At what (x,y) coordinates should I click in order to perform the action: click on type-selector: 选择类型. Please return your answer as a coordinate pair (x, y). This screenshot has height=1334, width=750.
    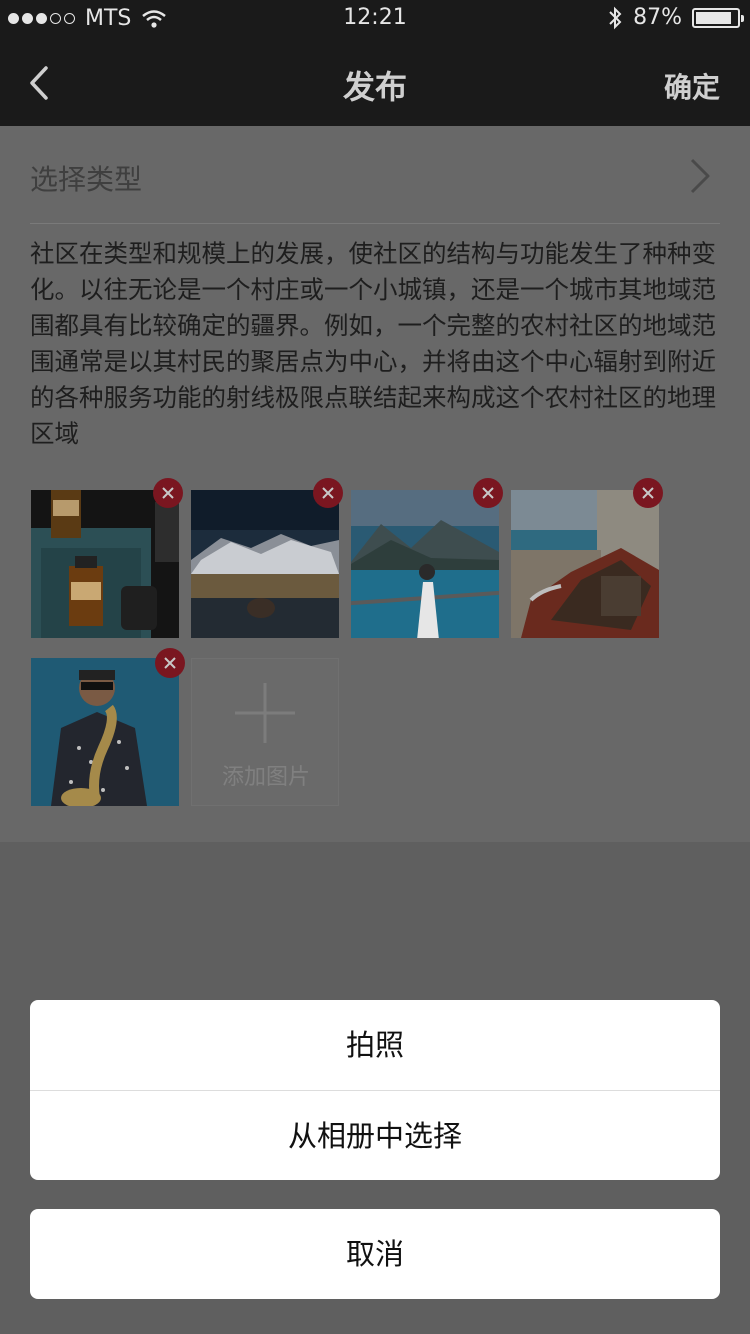
    Looking at the image, I should click on (375, 175).